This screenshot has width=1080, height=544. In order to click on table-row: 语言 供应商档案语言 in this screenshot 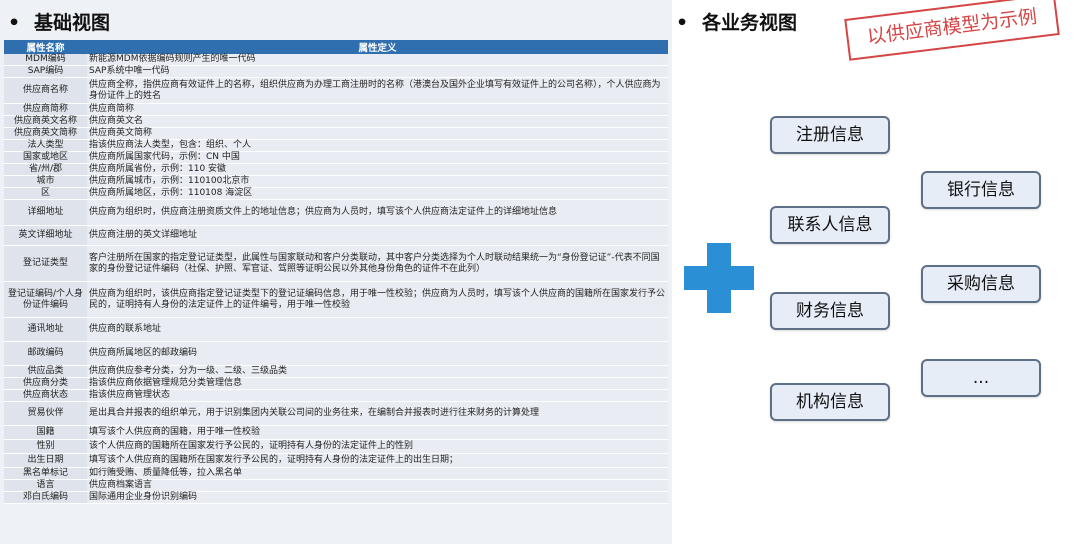, I will do `click(336, 485)`.